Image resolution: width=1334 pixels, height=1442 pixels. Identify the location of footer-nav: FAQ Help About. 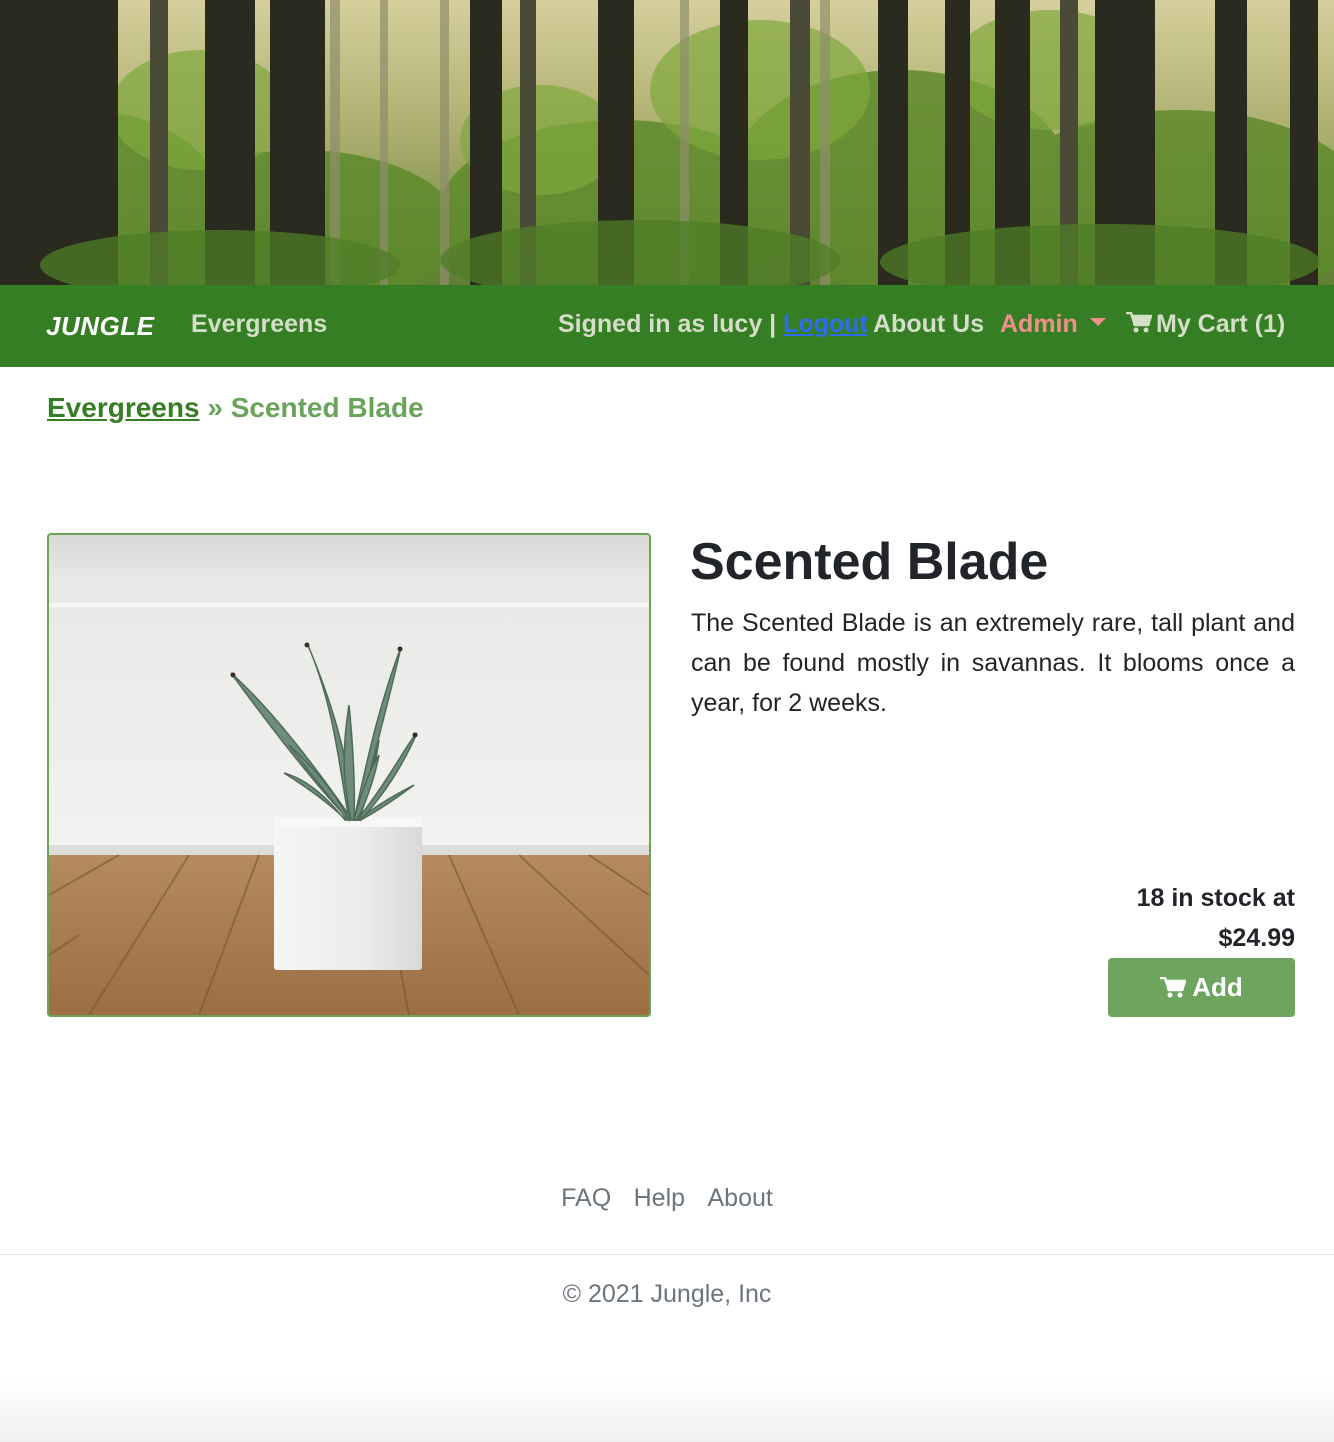
(667, 1198).